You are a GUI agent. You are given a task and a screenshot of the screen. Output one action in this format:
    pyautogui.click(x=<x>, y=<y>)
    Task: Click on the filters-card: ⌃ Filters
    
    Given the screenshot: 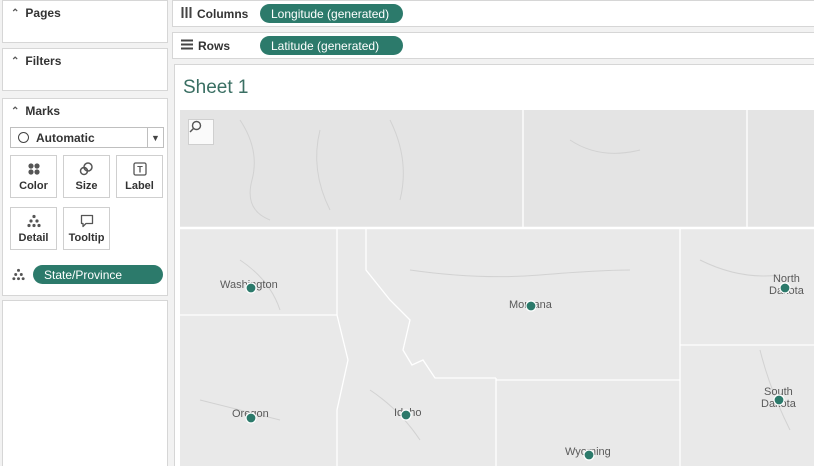 What is the action you would take?
    pyautogui.click(x=85, y=69)
    